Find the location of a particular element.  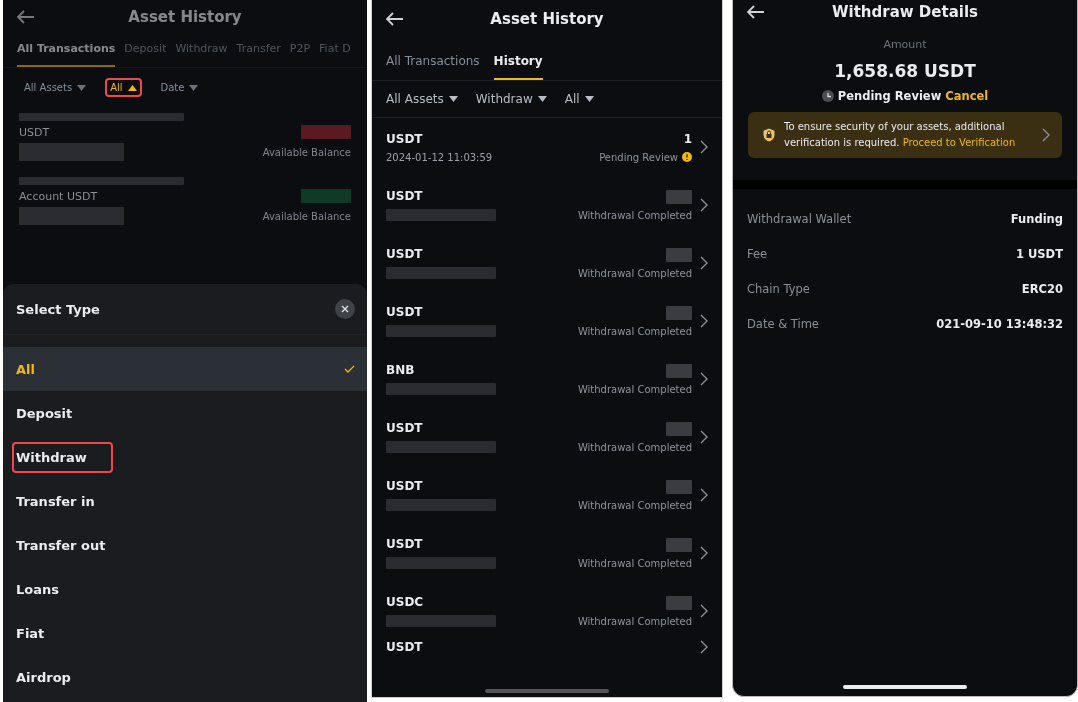

close-icon is located at coordinates (345, 309).